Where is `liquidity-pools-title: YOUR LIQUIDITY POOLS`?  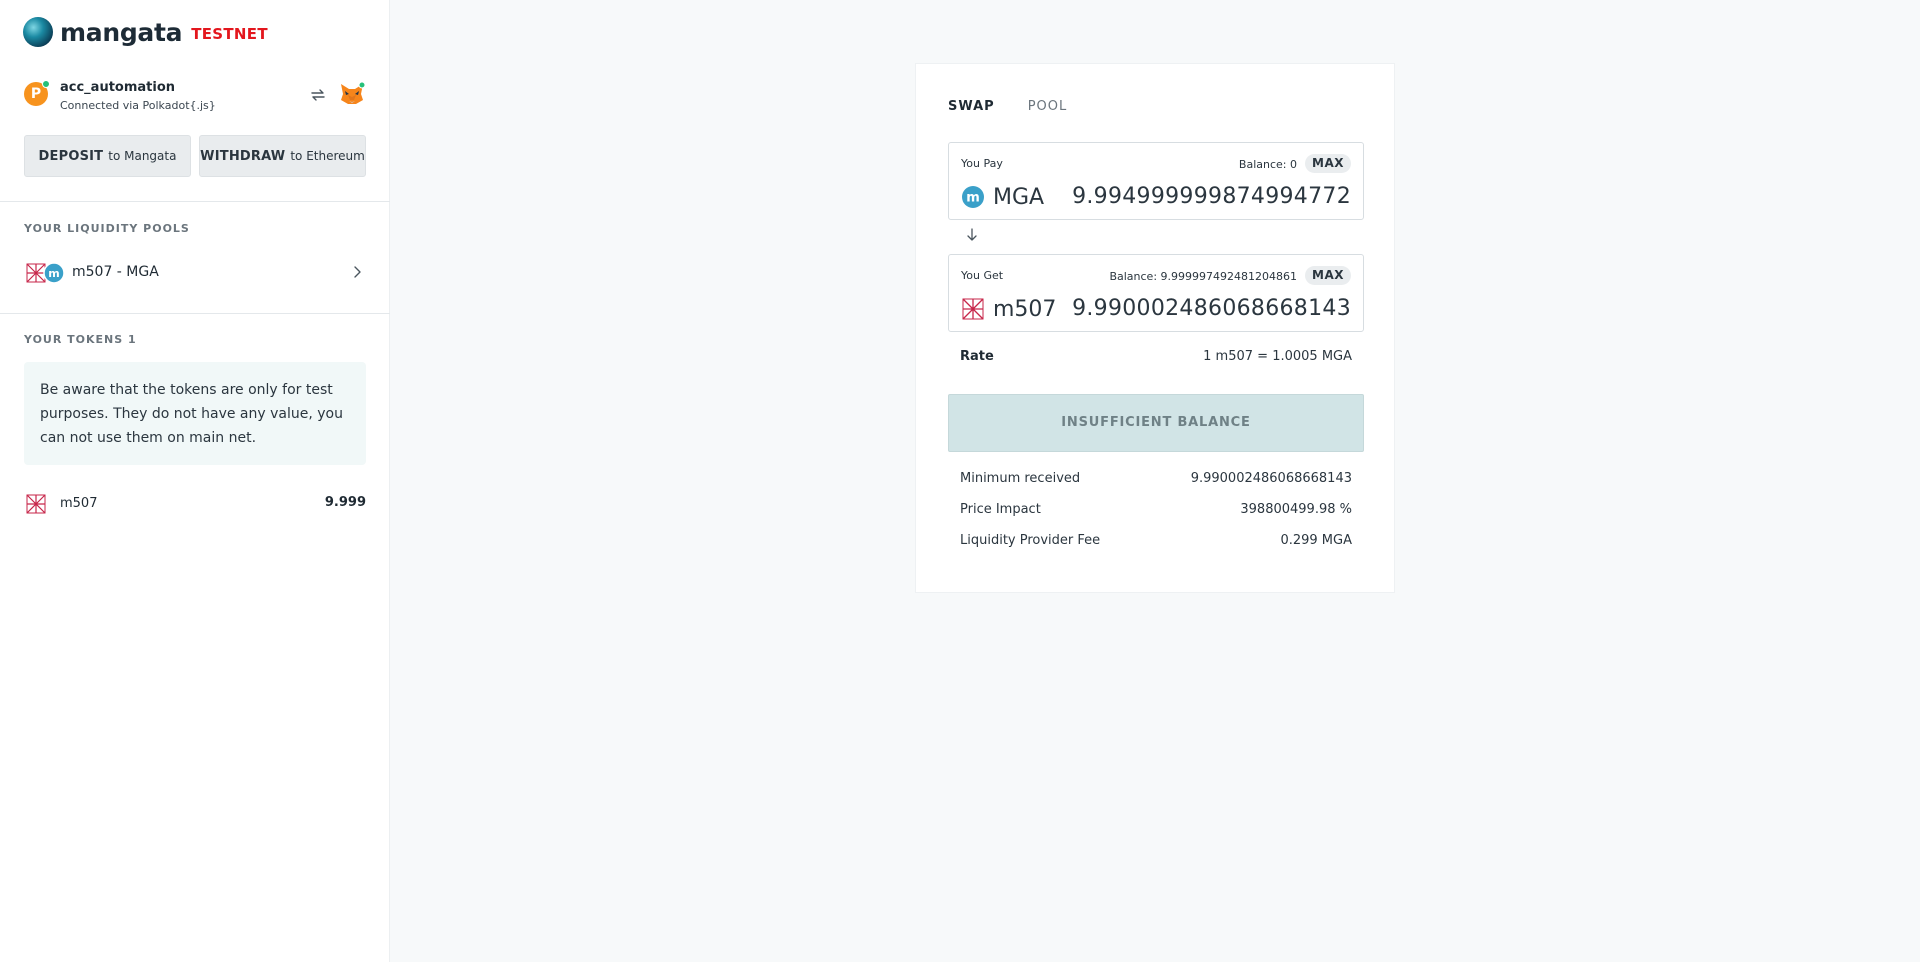
liquidity-pools-title: YOUR LIQUIDITY POOLS is located at coordinates (107, 228).